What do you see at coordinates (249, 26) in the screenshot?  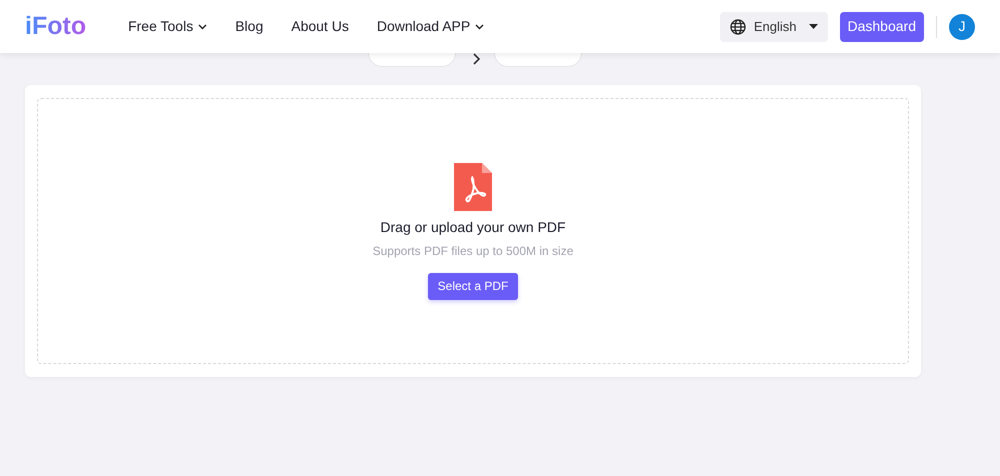 I see `nav-link: Blog` at bounding box center [249, 26].